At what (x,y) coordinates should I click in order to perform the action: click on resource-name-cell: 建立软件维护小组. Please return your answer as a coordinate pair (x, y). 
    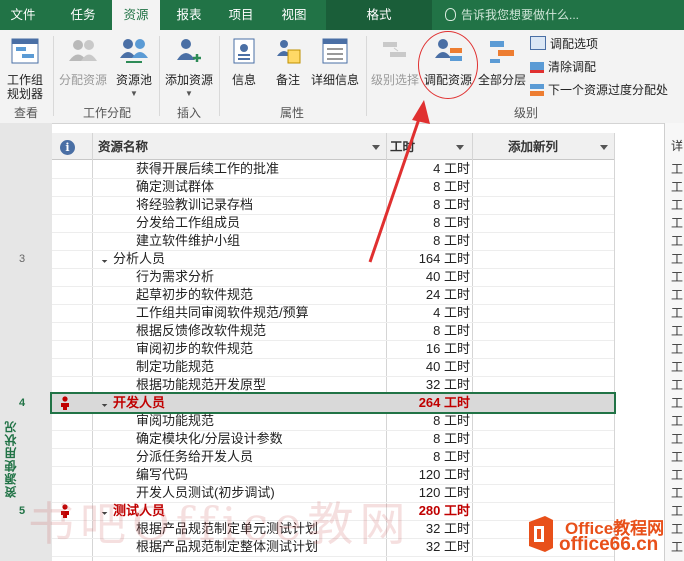
    Looking at the image, I should click on (188, 241).